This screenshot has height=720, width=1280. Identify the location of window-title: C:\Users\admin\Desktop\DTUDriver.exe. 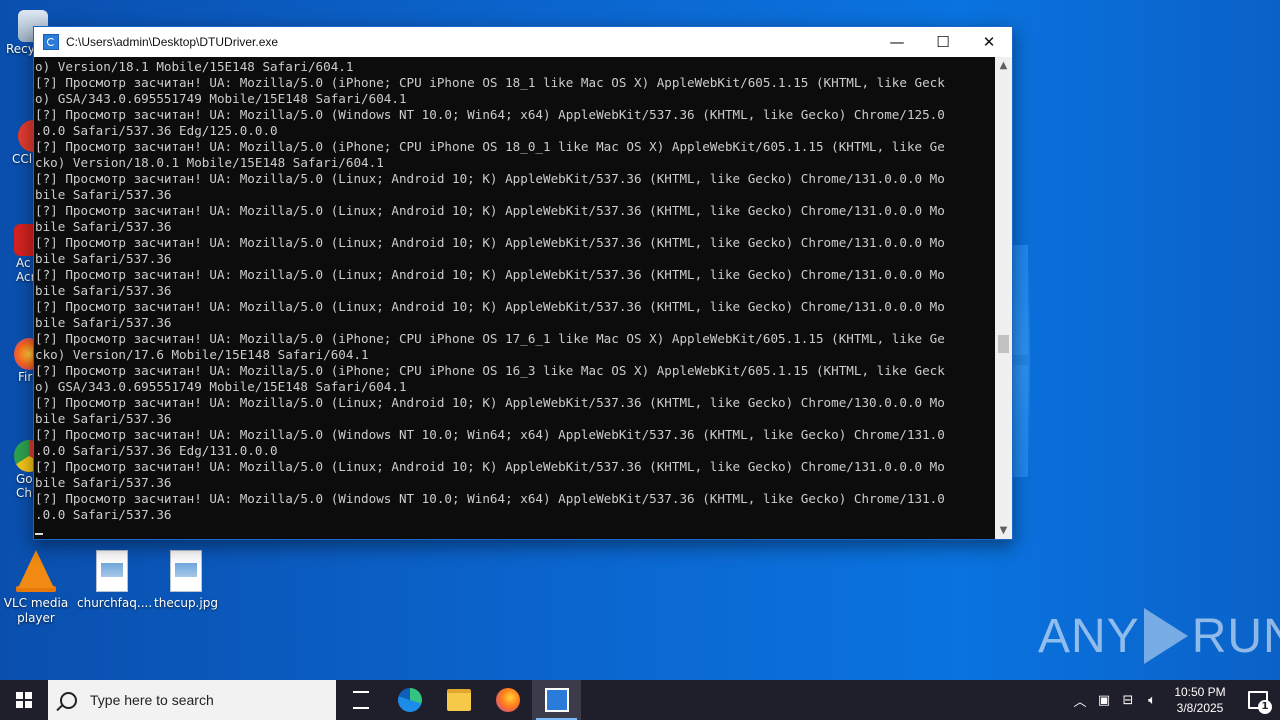
(172, 42).